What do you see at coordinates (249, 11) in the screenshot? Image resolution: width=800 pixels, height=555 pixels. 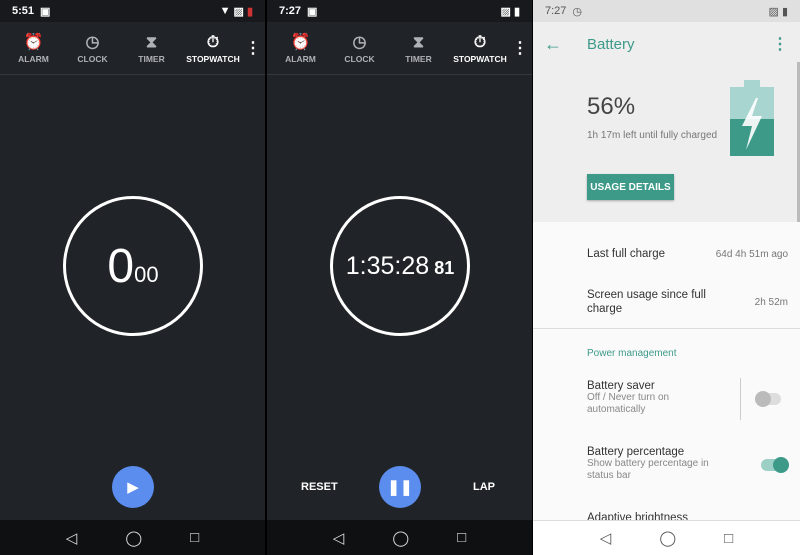 I see `battery-icon: ▮` at bounding box center [249, 11].